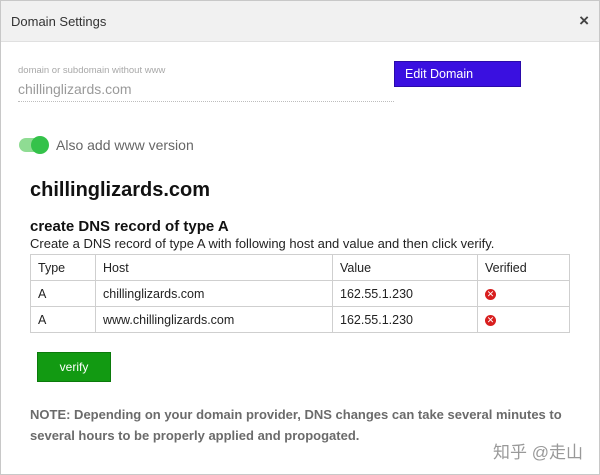 The width and height of the screenshot is (600, 475). What do you see at coordinates (129, 226) in the screenshot?
I see `dns-record-heading: create DNS record of type A` at bounding box center [129, 226].